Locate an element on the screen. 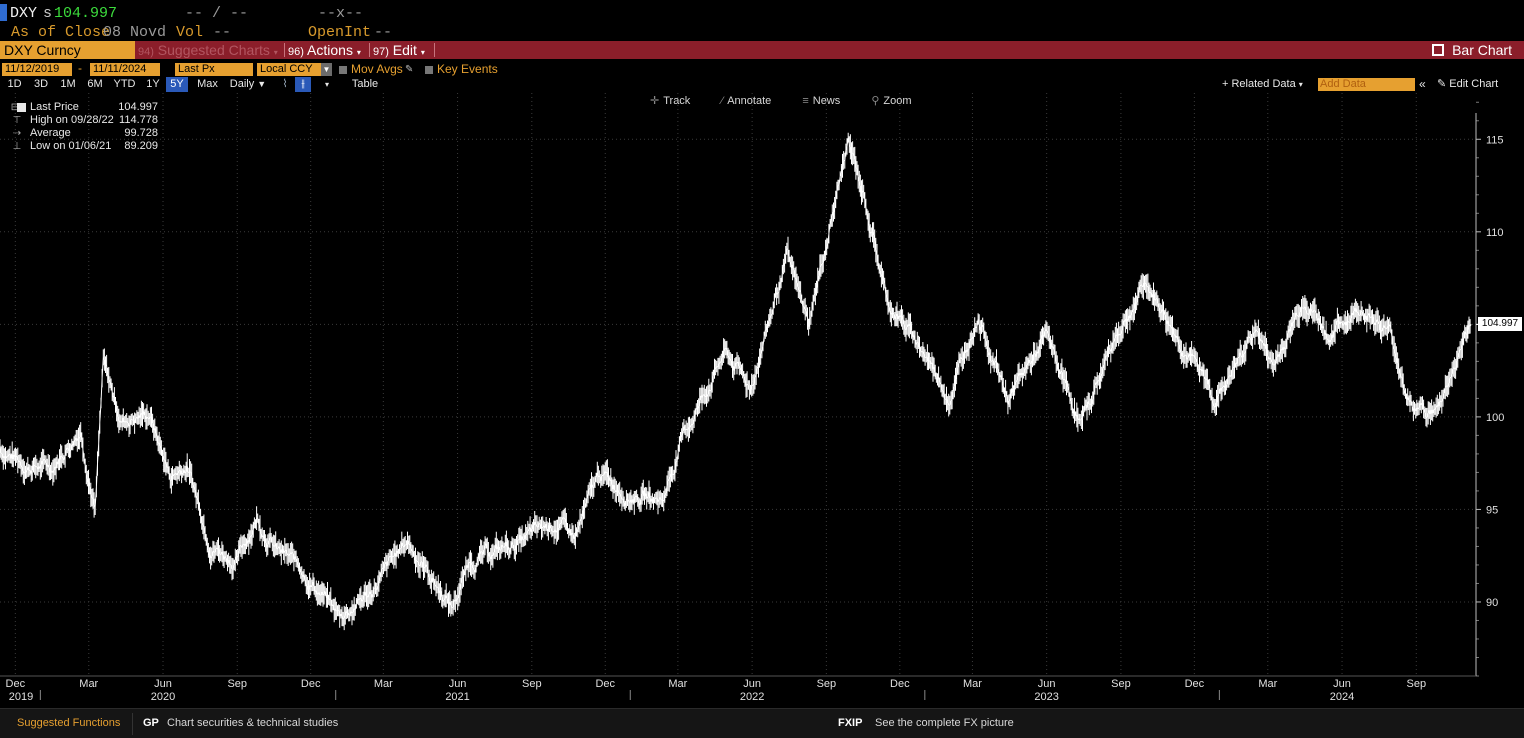 This screenshot has width=1524, height=738. zoom-icon: ⚲ is located at coordinates (875, 101).